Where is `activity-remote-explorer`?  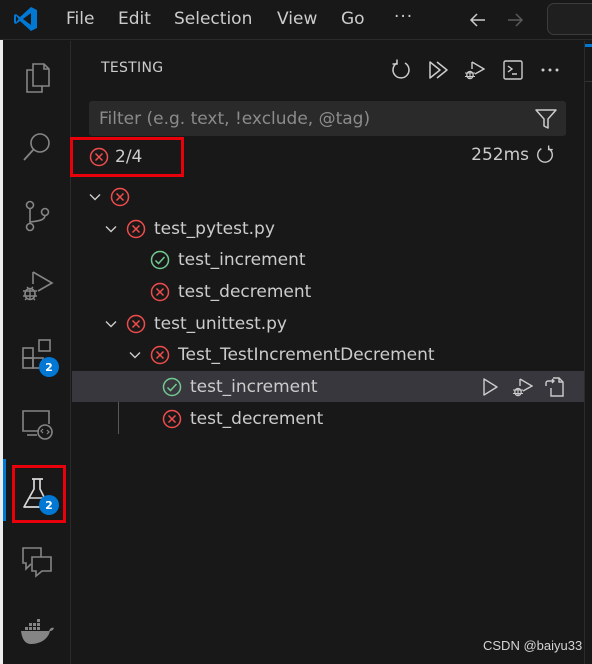
activity-remote-explorer is located at coordinates (37, 424).